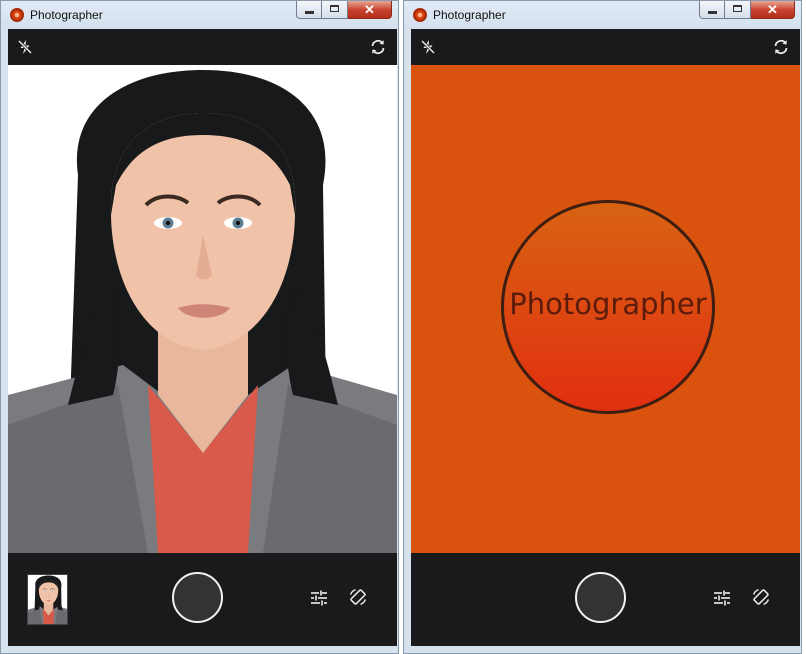 The image size is (806, 654). What do you see at coordinates (608, 304) in the screenshot?
I see `splash-title: Photographer` at bounding box center [608, 304].